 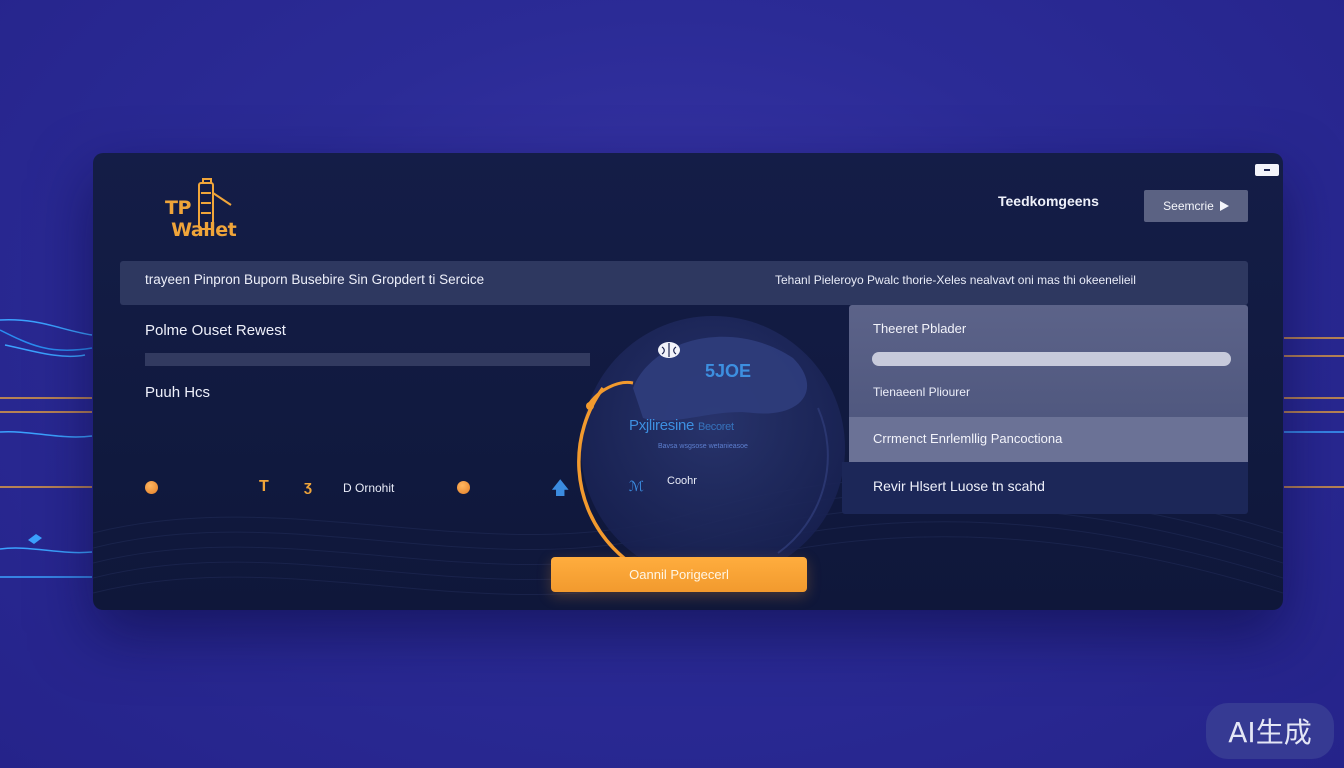 I want to click on section-title: Polme Ouset Rewest, so click(x=215, y=330).